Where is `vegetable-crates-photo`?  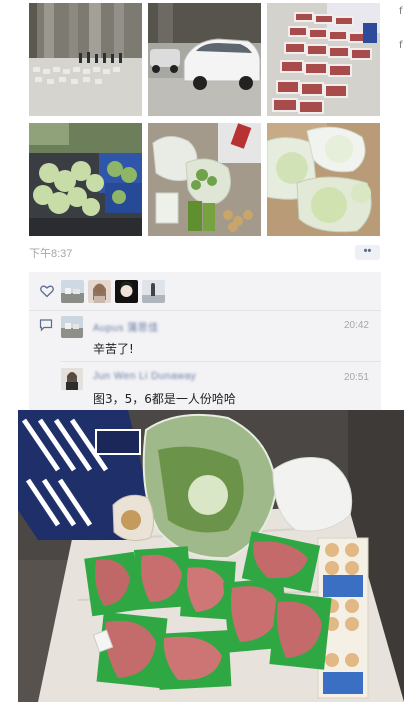
vegetable-crates-photo is located at coordinates (85, 179).